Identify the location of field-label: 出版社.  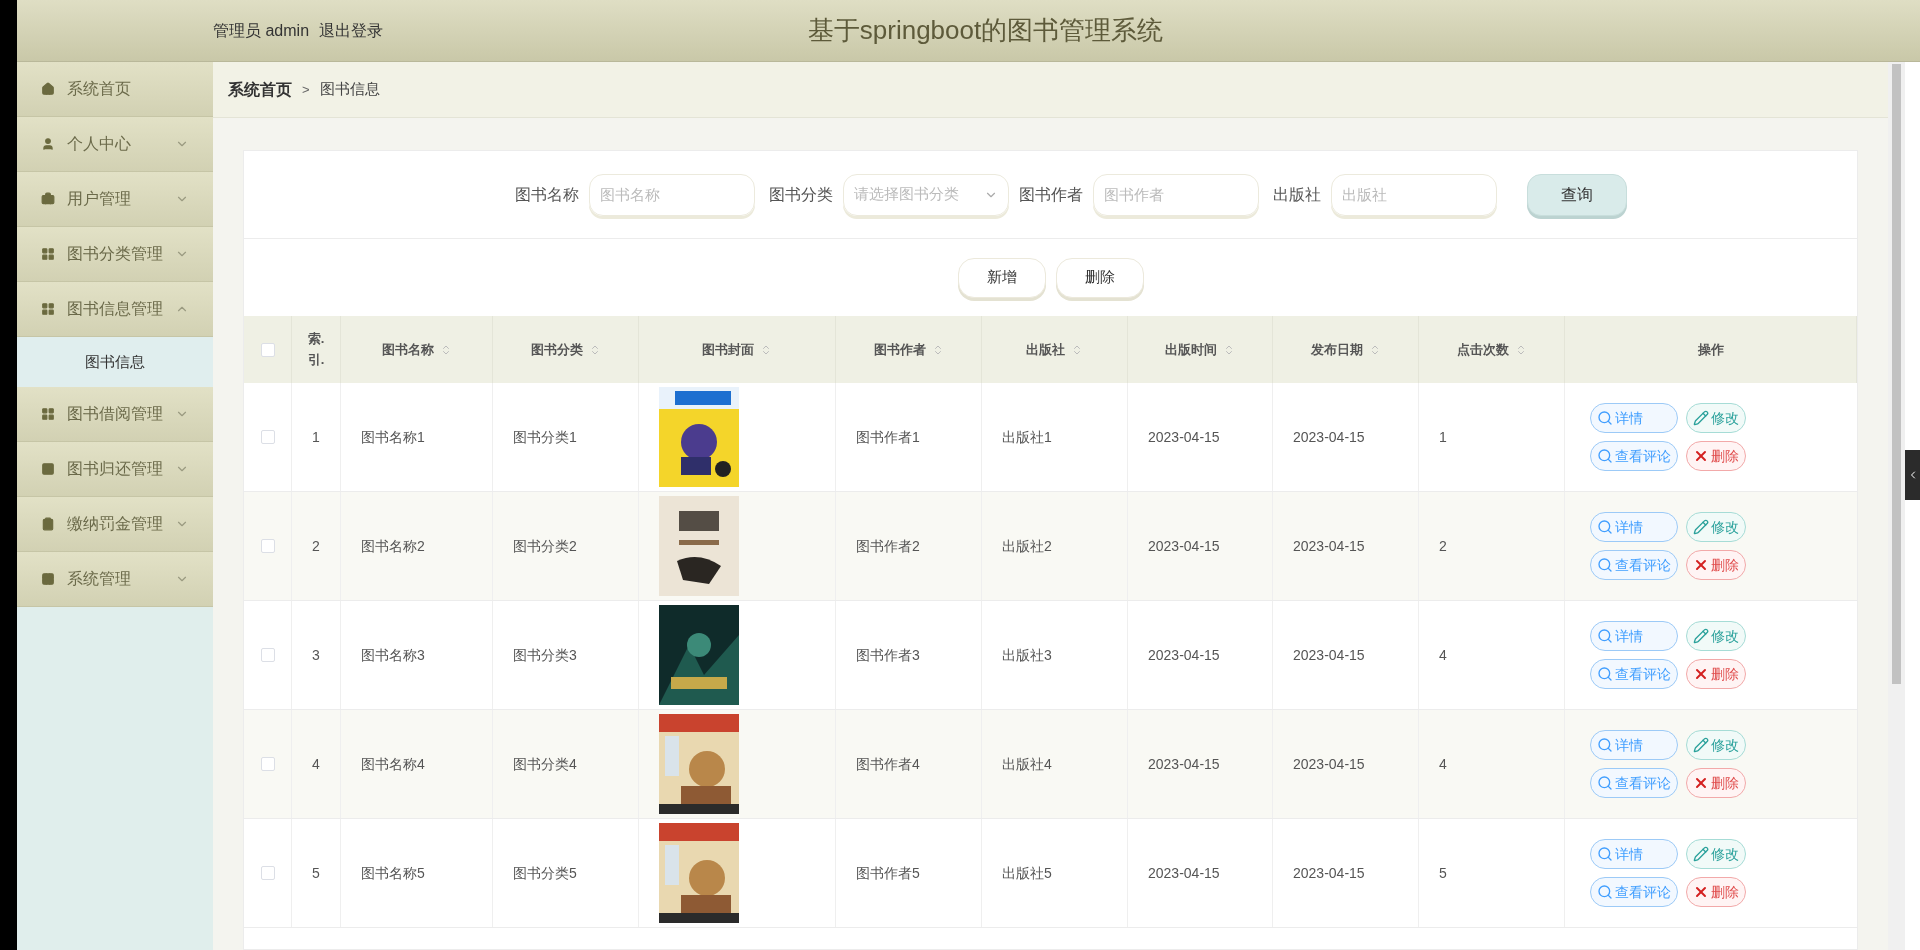
(1296, 194).